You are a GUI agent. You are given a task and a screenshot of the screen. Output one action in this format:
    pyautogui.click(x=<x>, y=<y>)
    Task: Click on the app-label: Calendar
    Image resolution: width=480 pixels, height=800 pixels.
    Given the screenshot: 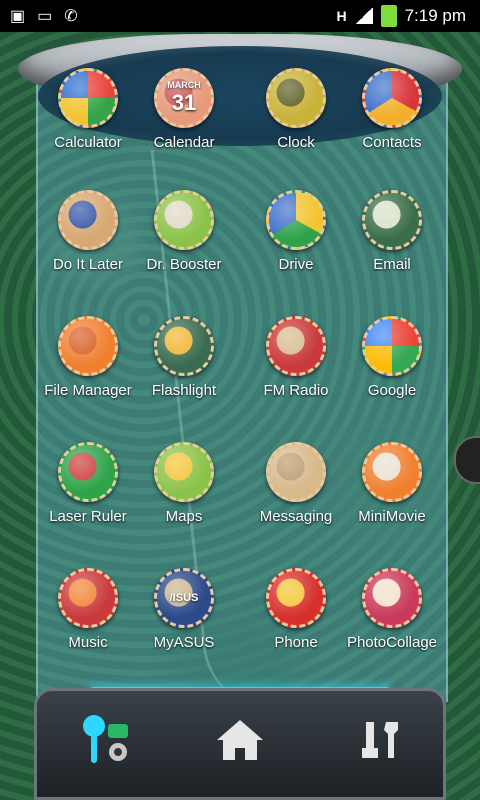 What is the action you would take?
    pyautogui.click(x=184, y=142)
    